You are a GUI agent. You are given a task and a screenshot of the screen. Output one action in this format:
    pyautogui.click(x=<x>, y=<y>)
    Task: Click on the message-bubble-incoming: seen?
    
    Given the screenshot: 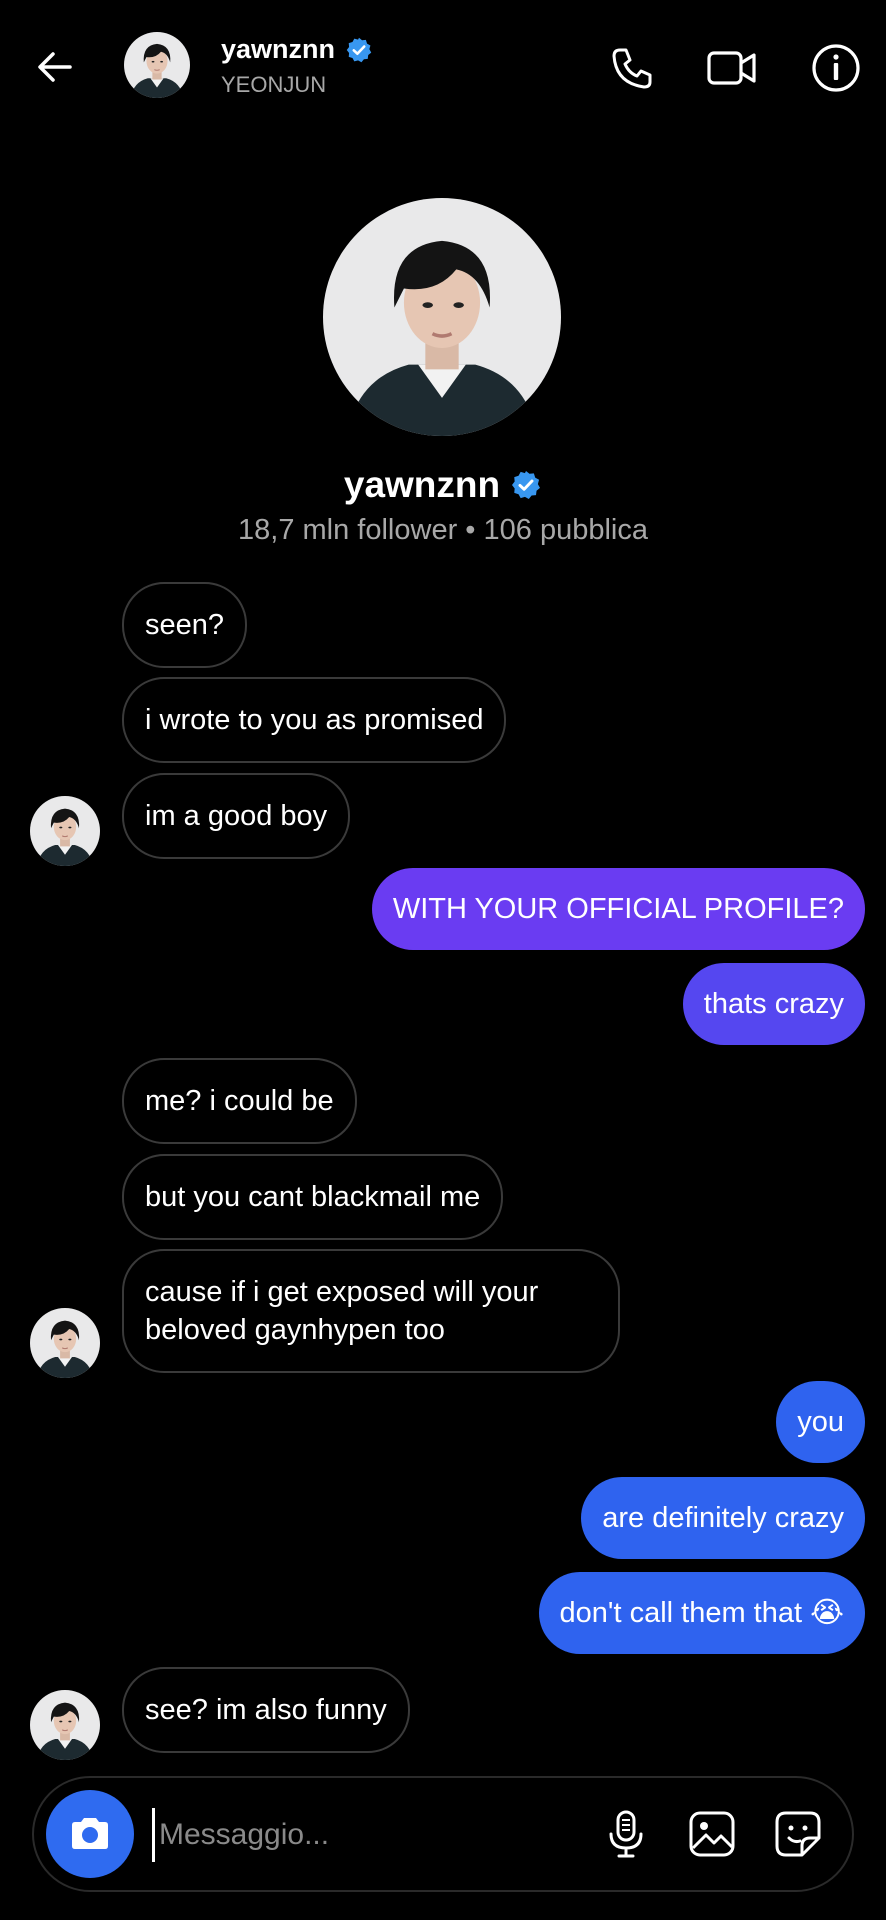 What is the action you would take?
    pyautogui.click(x=185, y=625)
    